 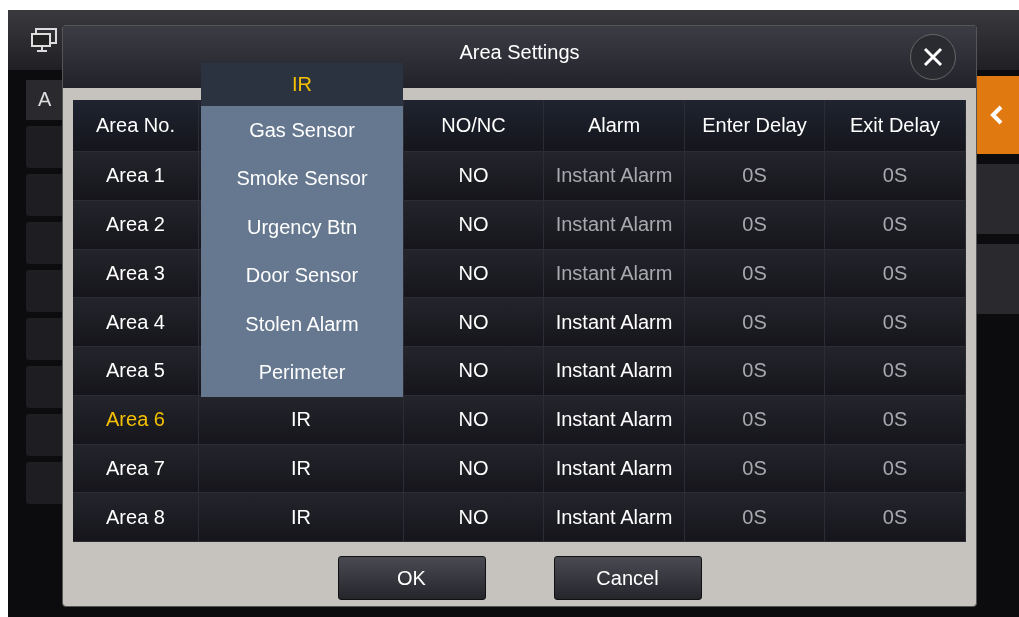 What do you see at coordinates (755, 126) in the screenshot?
I see `column-header: Enter Delay` at bounding box center [755, 126].